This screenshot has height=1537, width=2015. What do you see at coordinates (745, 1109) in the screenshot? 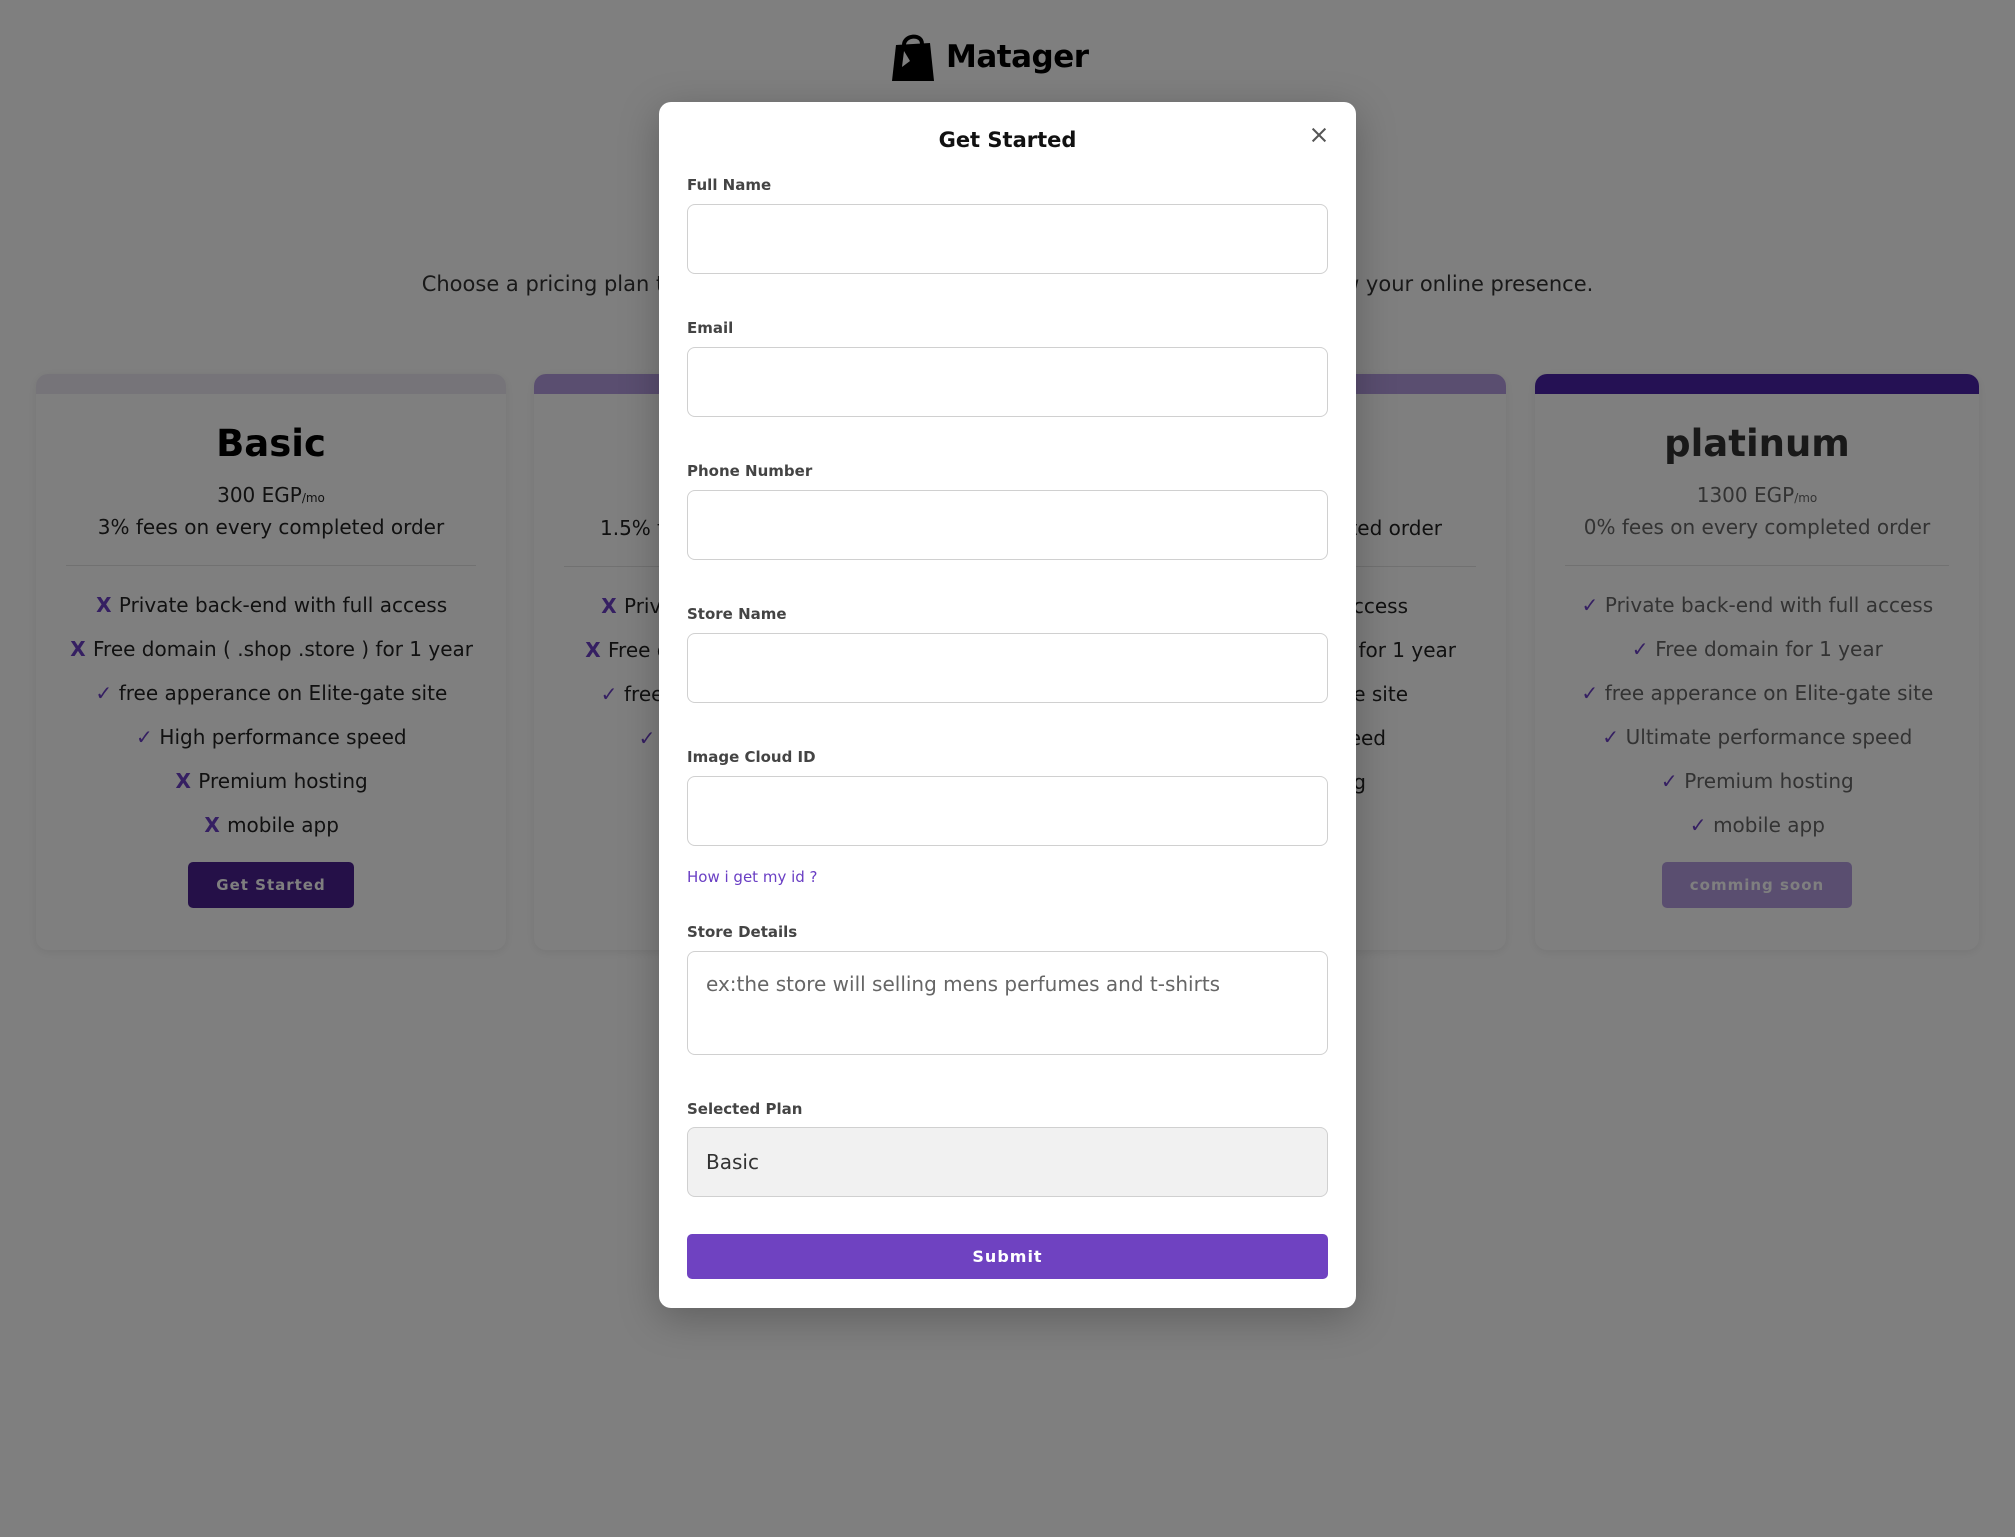
I see `selected-plan-label: Selected Plan` at bounding box center [745, 1109].